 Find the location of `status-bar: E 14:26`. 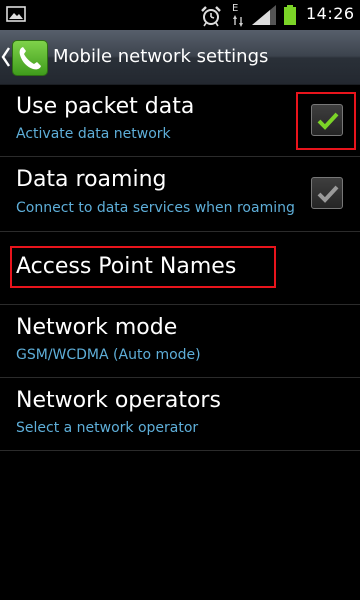

status-bar: E 14:26 is located at coordinates (180, 15).